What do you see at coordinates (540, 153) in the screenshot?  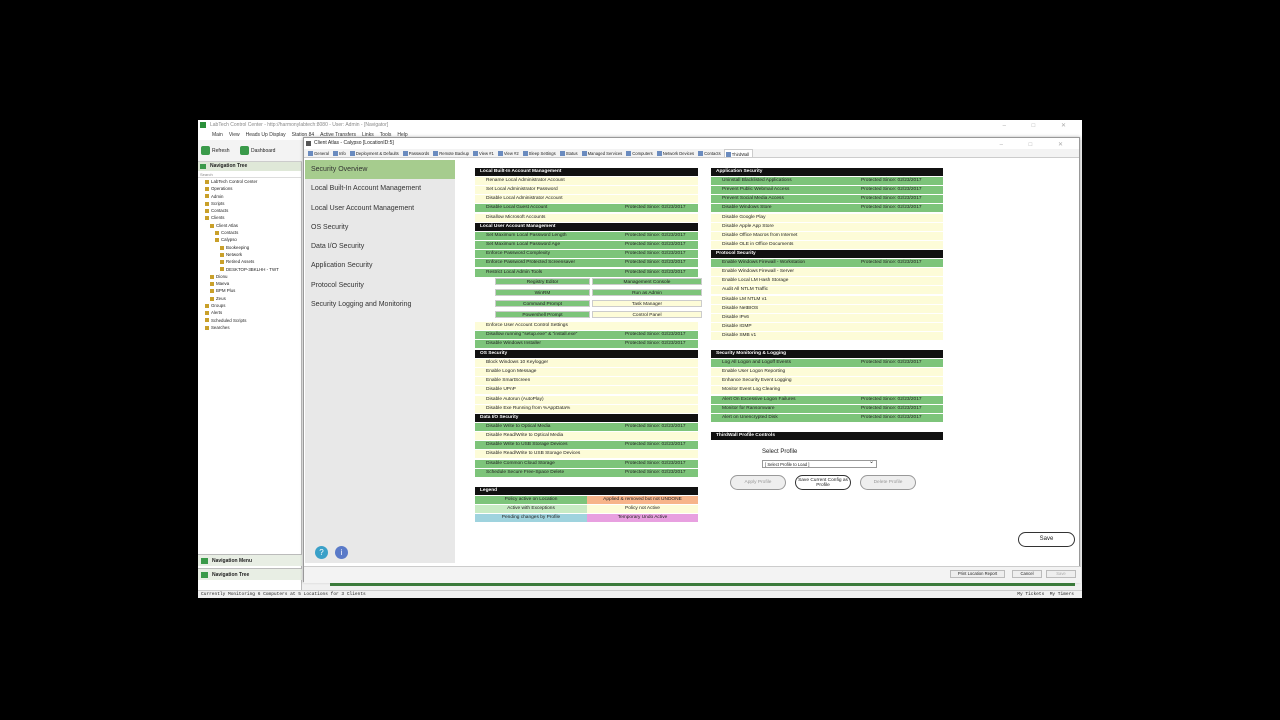 I see `tab-7: Sleep Settings` at bounding box center [540, 153].